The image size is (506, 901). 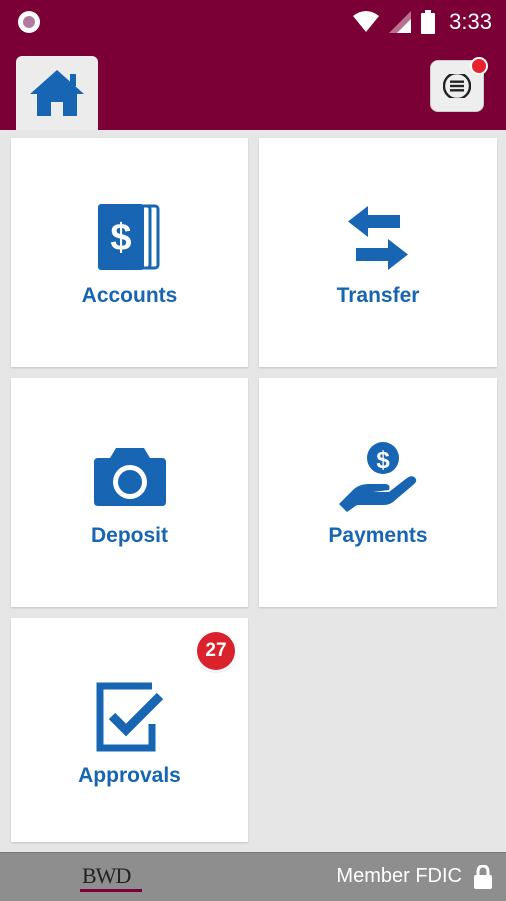 What do you see at coordinates (378, 238) in the screenshot?
I see `transfer-arrows-icon` at bounding box center [378, 238].